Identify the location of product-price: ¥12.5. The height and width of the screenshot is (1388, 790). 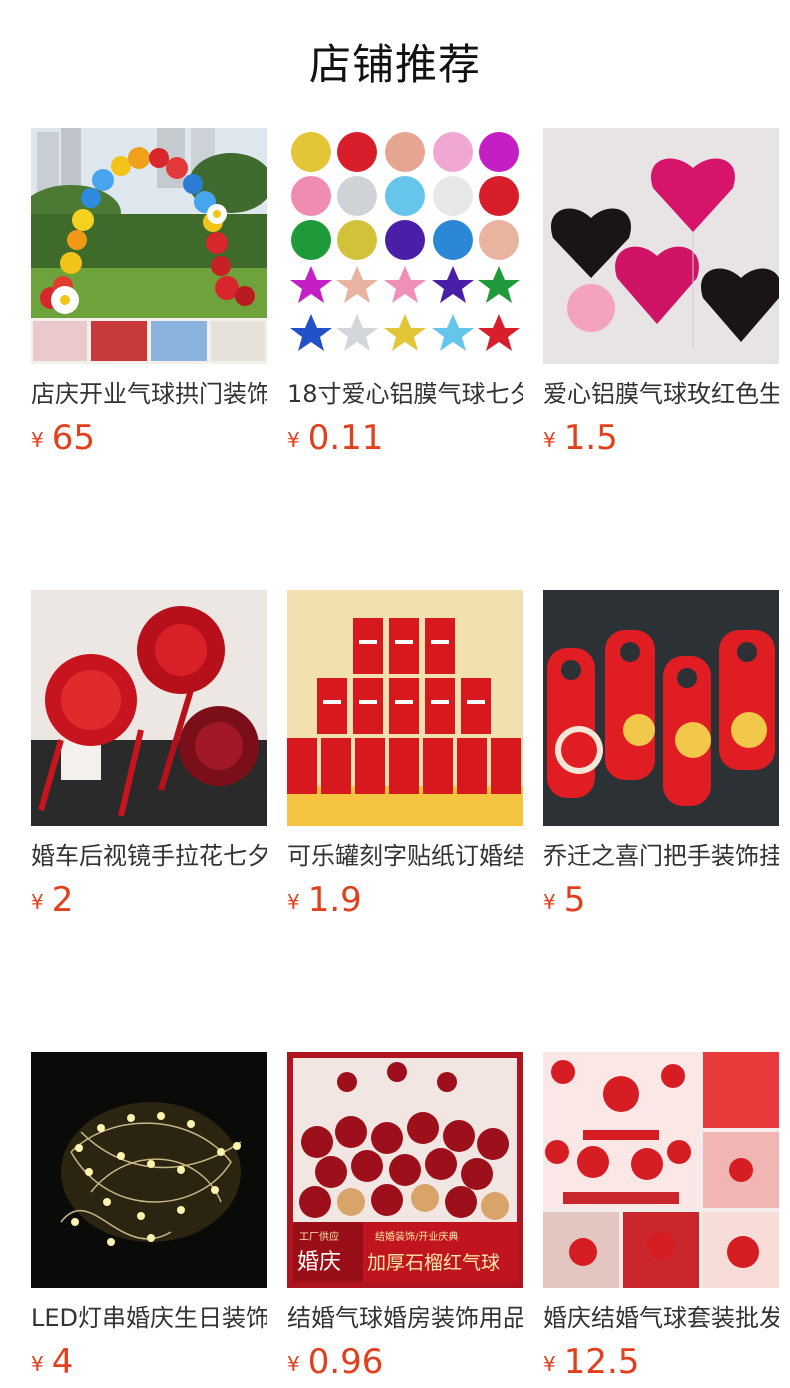
(661, 1362).